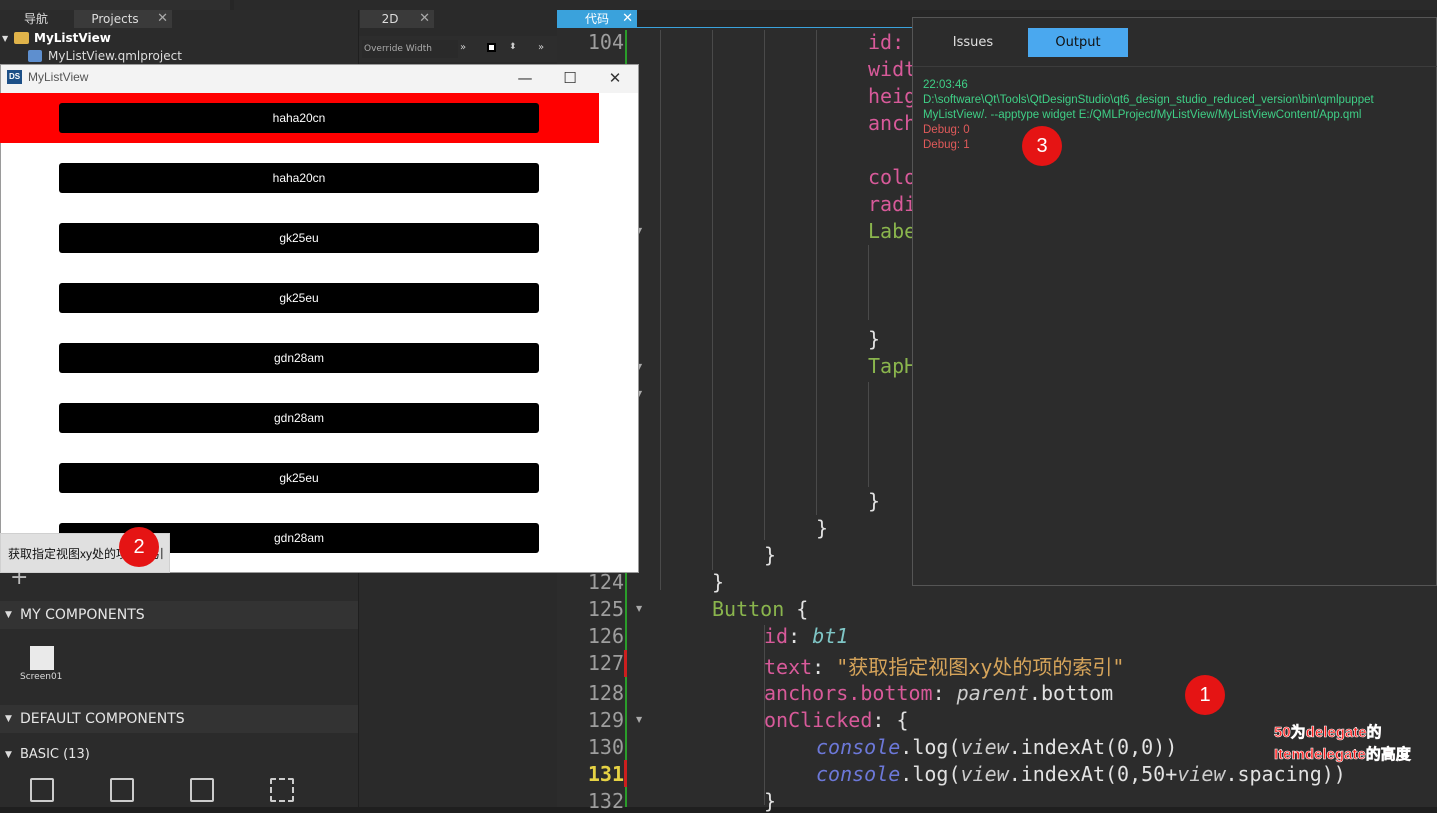 The image size is (1437, 813). I want to click on code-line: id: bt1, so click(806, 636).